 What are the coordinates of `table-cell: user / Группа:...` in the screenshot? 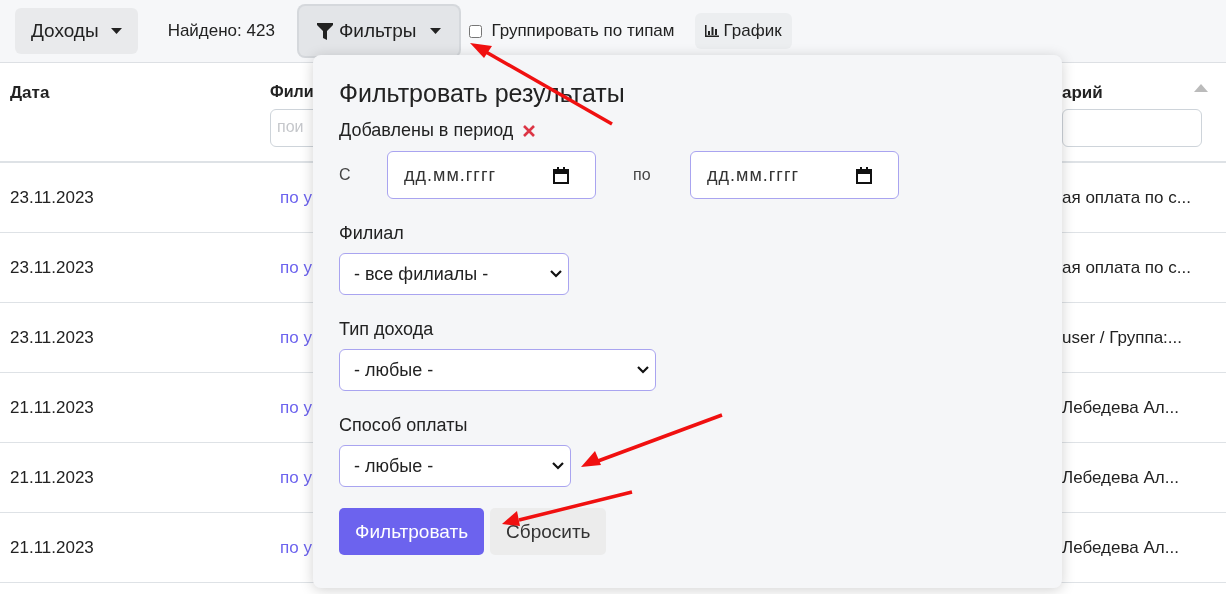 It's located at (1122, 337).